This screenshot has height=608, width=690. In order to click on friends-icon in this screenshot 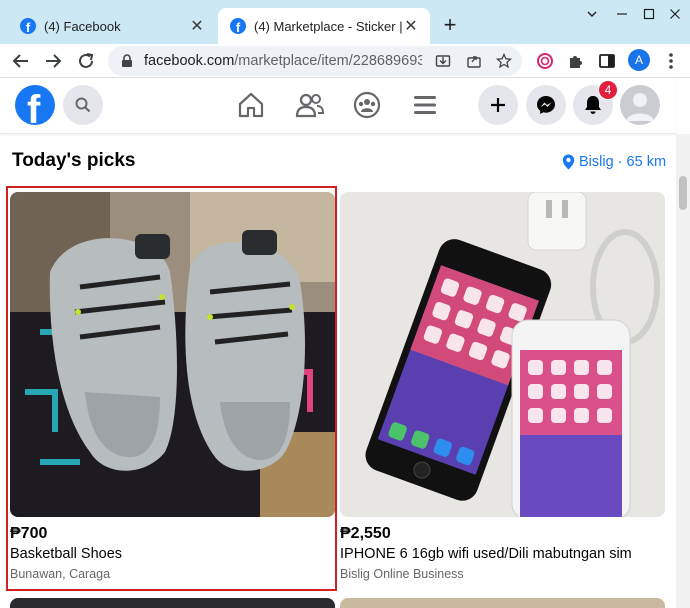, I will do `click(310, 105)`.